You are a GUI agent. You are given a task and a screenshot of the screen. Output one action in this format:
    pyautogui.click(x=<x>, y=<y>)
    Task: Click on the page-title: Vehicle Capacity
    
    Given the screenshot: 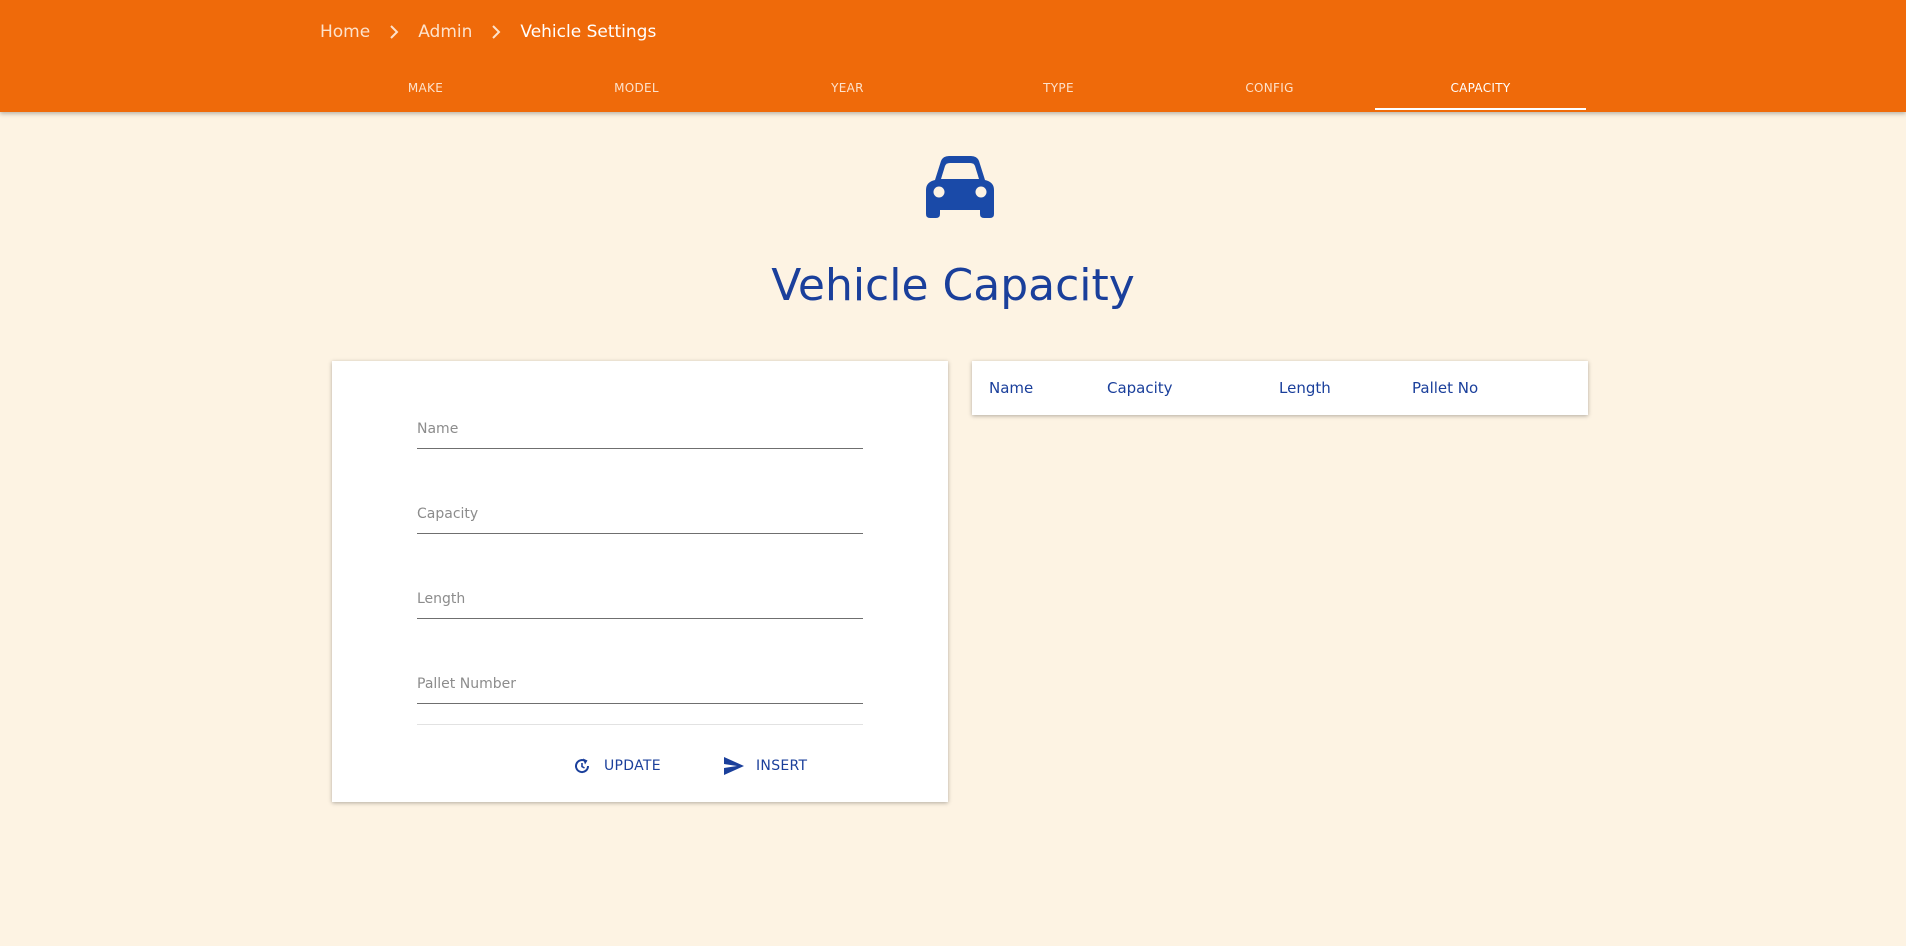 What is the action you would take?
    pyautogui.click(x=953, y=285)
    